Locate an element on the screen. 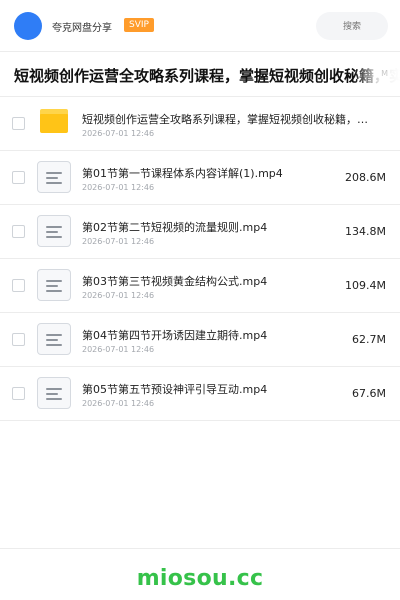 This screenshot has width=400, height=600. brand-watermark: miosou.cc is located at coordinates (200, 578).